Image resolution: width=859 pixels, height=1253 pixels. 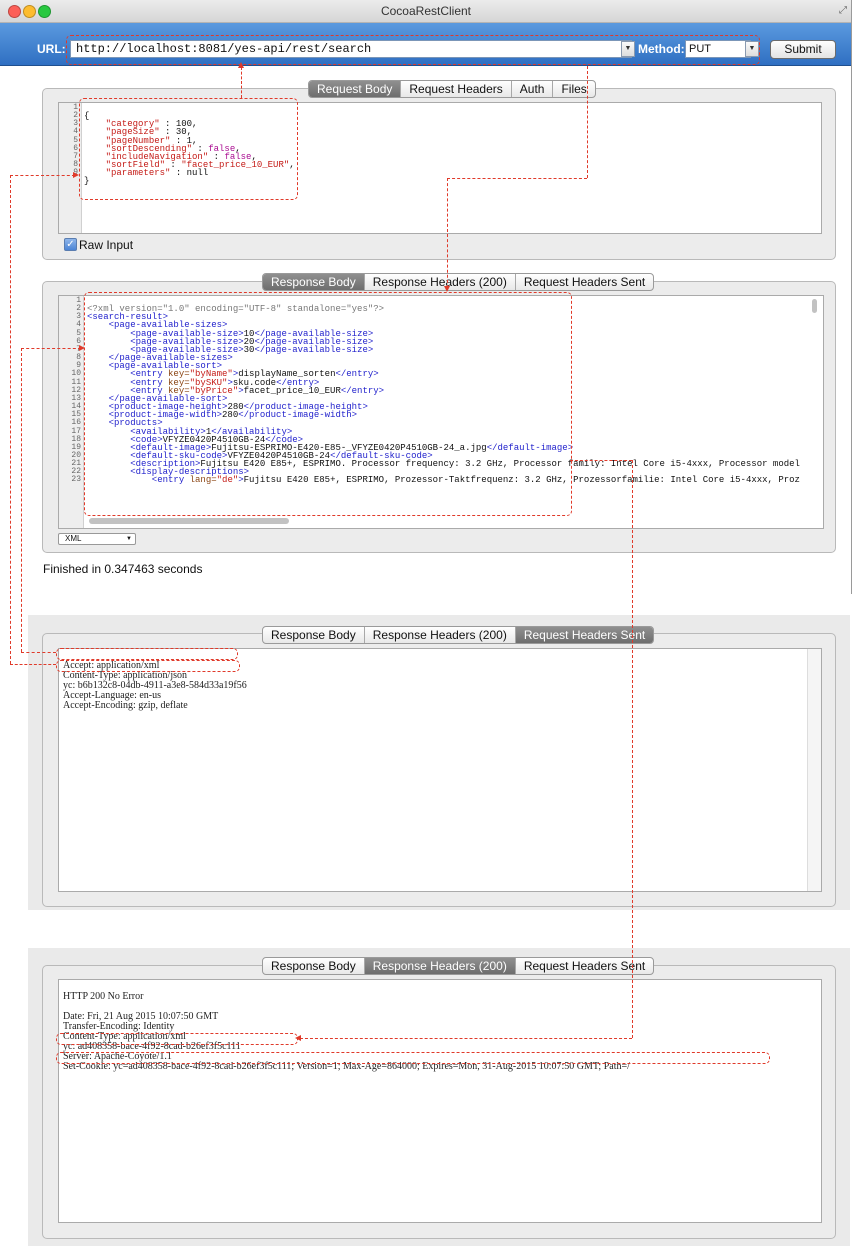 What do you see at coordinates (106, 245) in the screenshot?
I see `raw-input-label: Raw Input` at bounding box center [106, 245].